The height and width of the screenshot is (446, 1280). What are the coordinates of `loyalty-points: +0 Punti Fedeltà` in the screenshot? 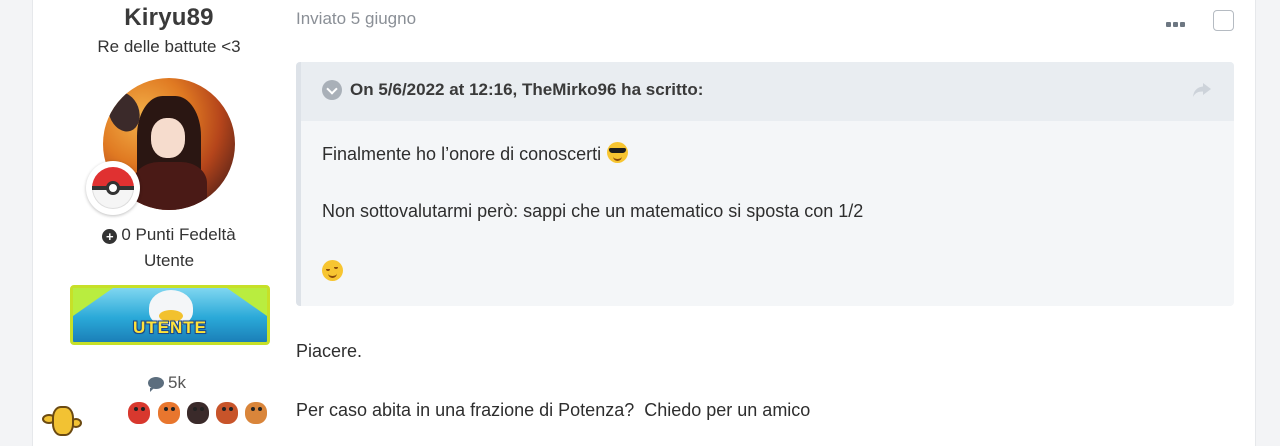 It's located at (169, 235).